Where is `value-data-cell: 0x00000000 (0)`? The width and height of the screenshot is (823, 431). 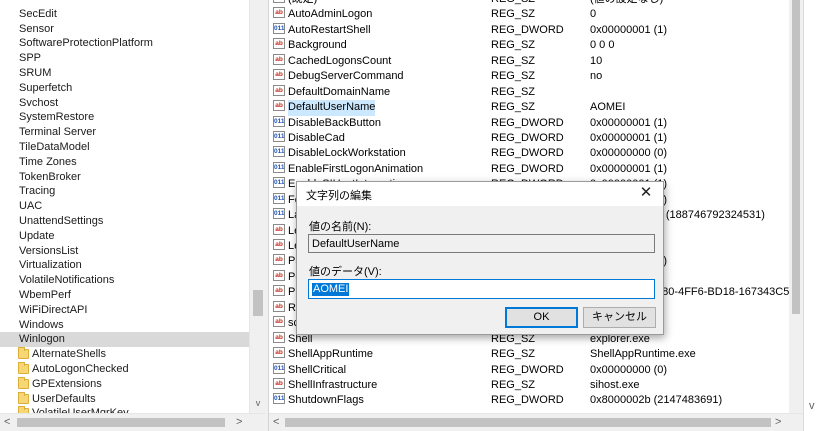
value-data-cell: 0x00000000 (0) is located at coordinates (629, 369).